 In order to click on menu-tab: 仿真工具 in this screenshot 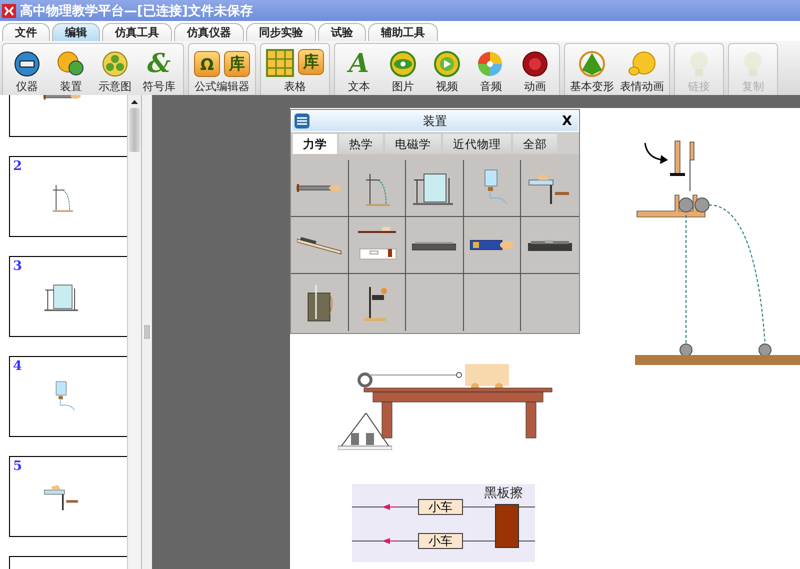, I will do `click(137, 32)`.